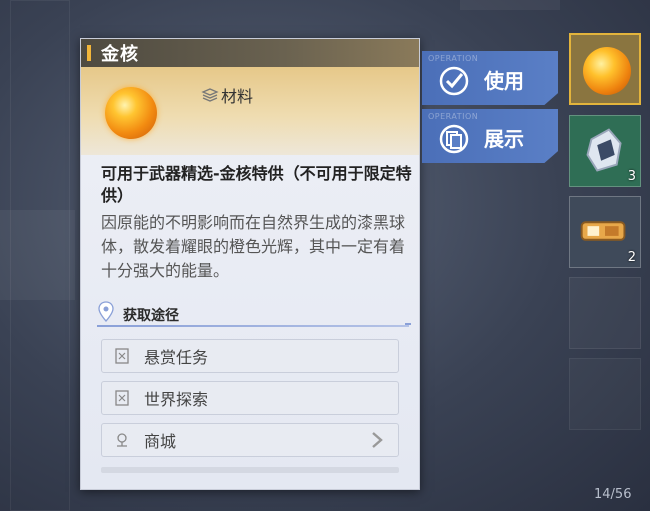  I want to click on chevron-right-icon, so click(377, 440).